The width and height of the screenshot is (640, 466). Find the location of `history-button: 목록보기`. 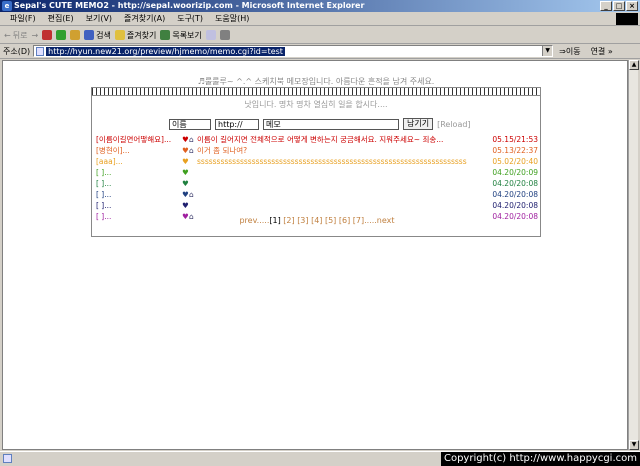

history-button: 목록보기 is located at coordinates (181, 35).